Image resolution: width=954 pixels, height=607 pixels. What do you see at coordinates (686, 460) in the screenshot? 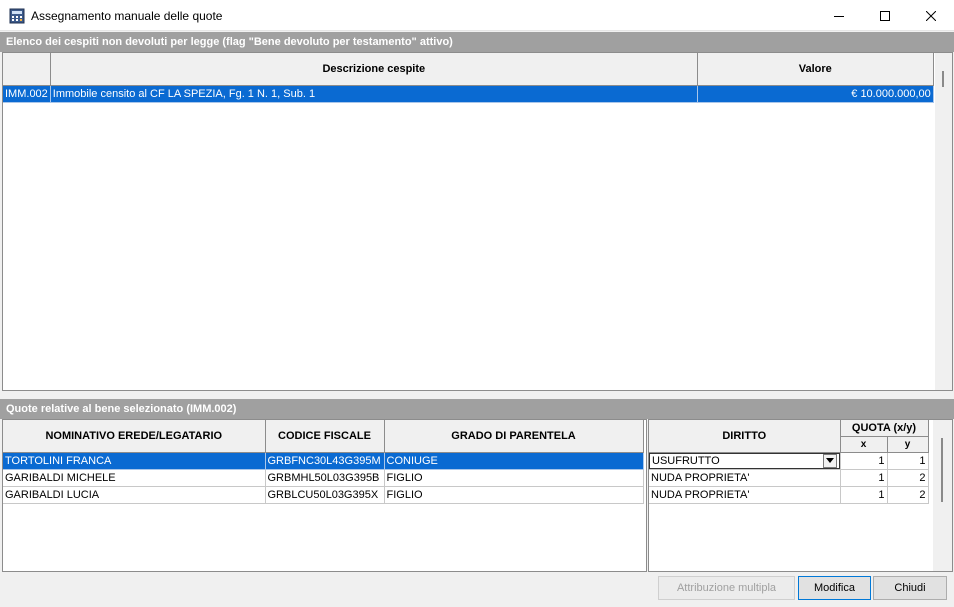
I see `diritto-dropdown-value: USUFRUTTO` at bounding box center [686, 460].